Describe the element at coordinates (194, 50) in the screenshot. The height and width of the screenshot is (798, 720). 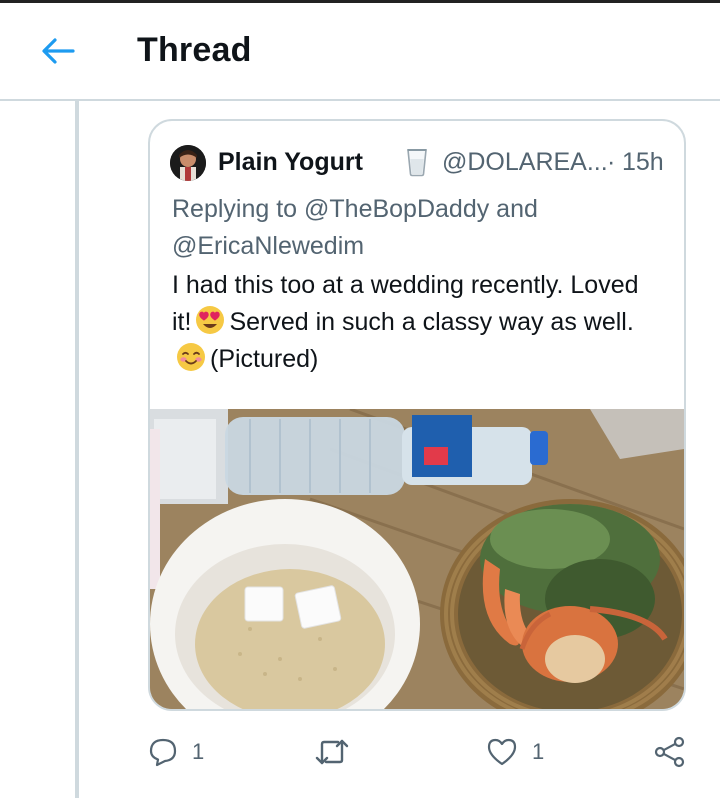
I see `page-title: Thread` at that location.